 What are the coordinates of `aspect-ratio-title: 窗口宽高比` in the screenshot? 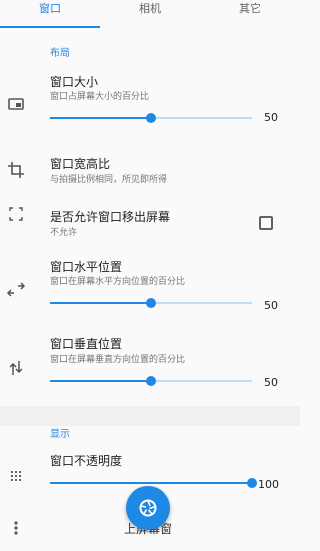 It's located at (80, 163).